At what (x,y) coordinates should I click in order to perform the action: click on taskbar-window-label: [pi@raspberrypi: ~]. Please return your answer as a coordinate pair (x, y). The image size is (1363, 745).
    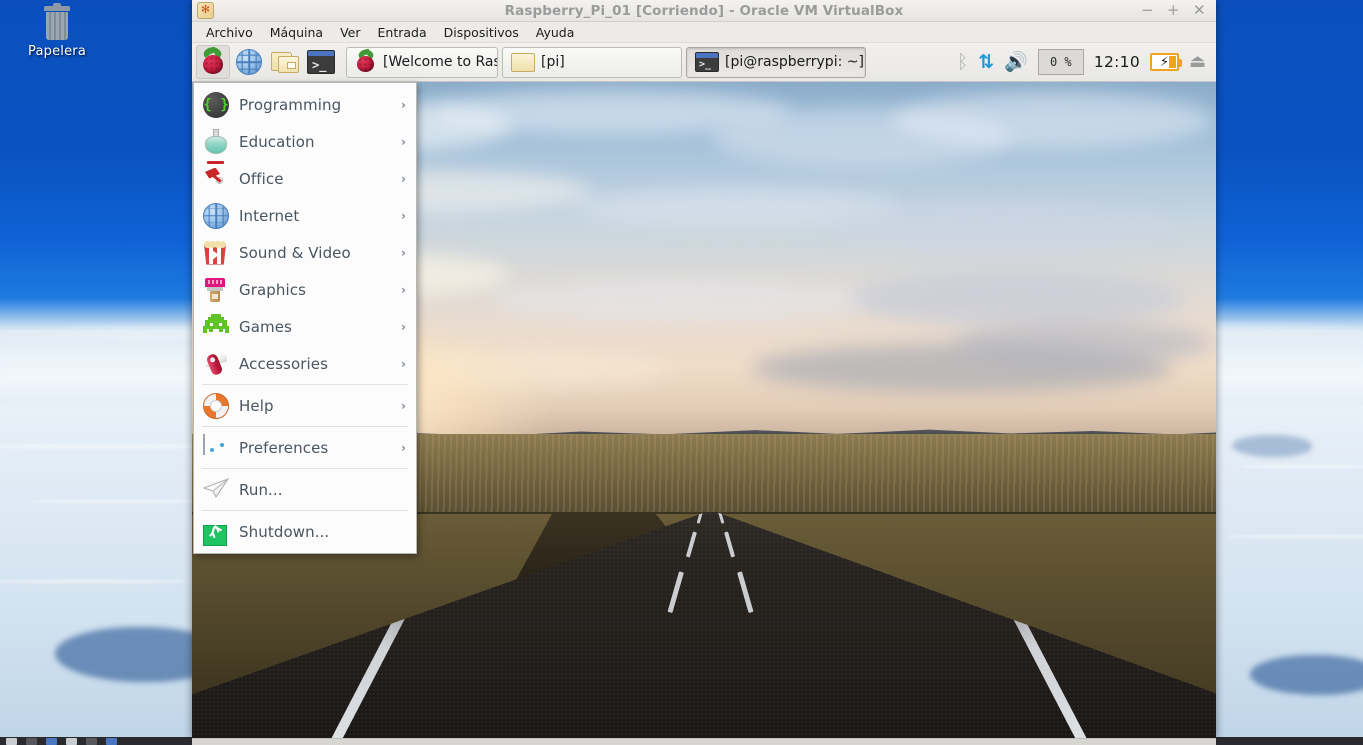
    Looking at the image, I should click on (794, 62).